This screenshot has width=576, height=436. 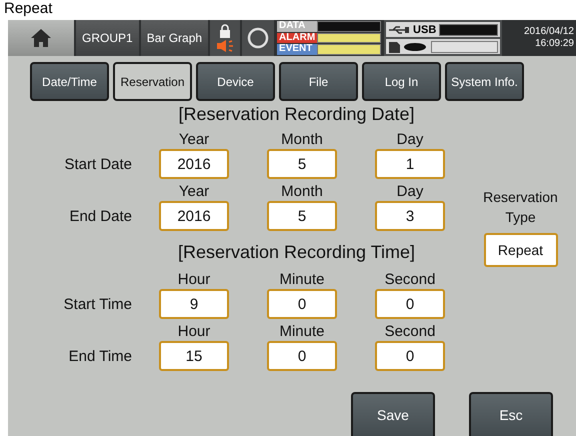 I want to click on indicator-label: ALARM, so click(x=297, y=38).